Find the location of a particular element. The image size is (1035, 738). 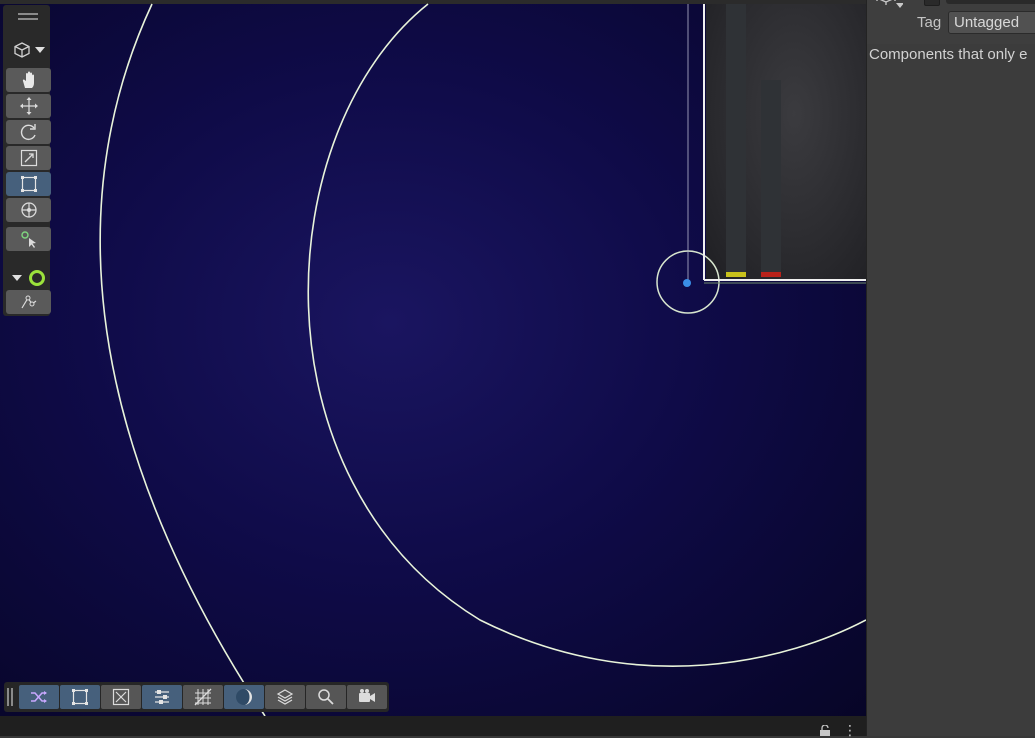

scale-tool-button is located at coordinates (28, 158).